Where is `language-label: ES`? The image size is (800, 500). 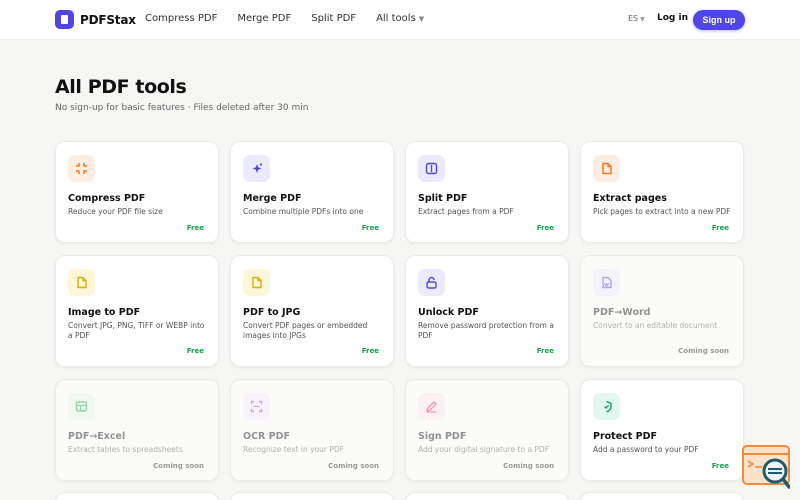
language-label: ES is located at coordinates (633, 18).